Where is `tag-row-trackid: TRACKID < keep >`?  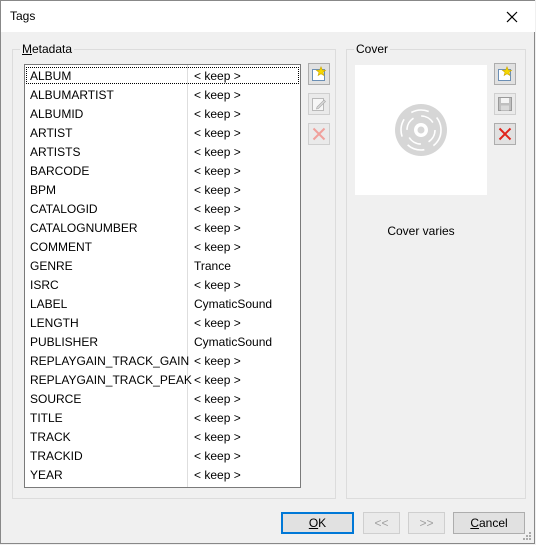 tag-row-trackid: TRACKID < keep > is located at coordinates (162, 455).